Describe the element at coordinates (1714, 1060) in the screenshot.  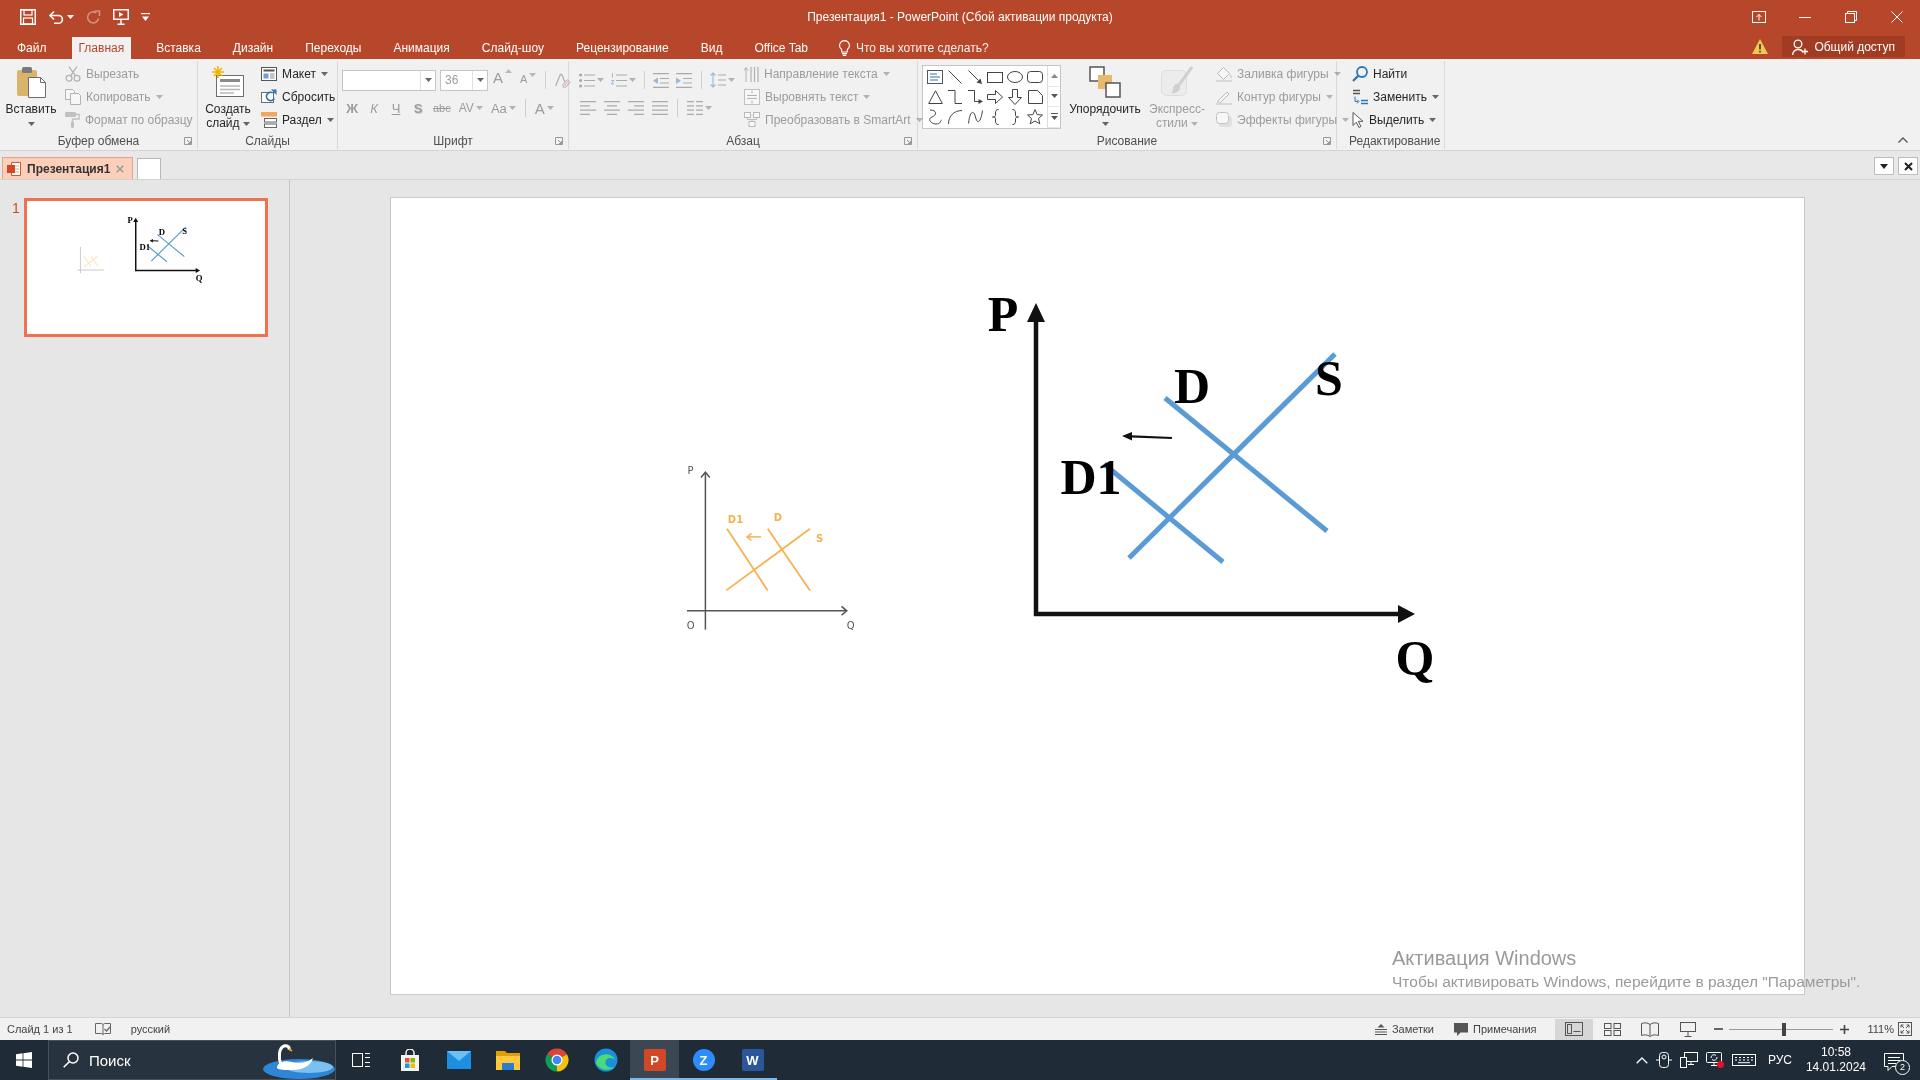
I see `monitor-alert-icon` at that location.